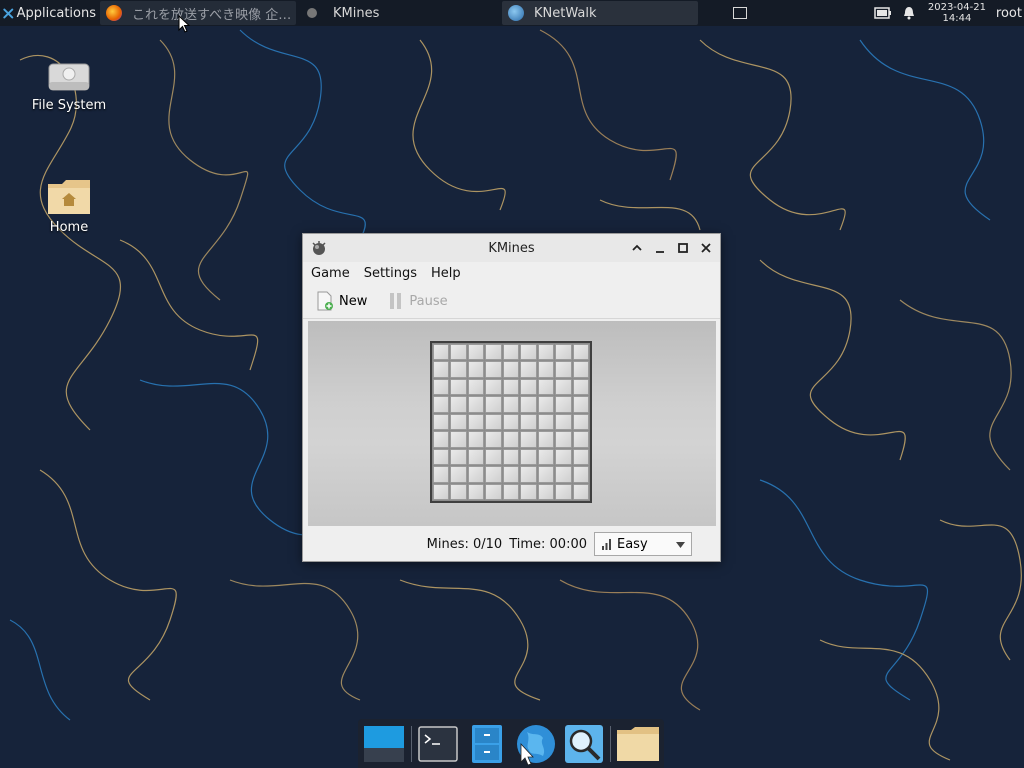  Describe the element at coordinates (643, 544) in the screenshot. I see `difficulty-select: Easy` at that location.